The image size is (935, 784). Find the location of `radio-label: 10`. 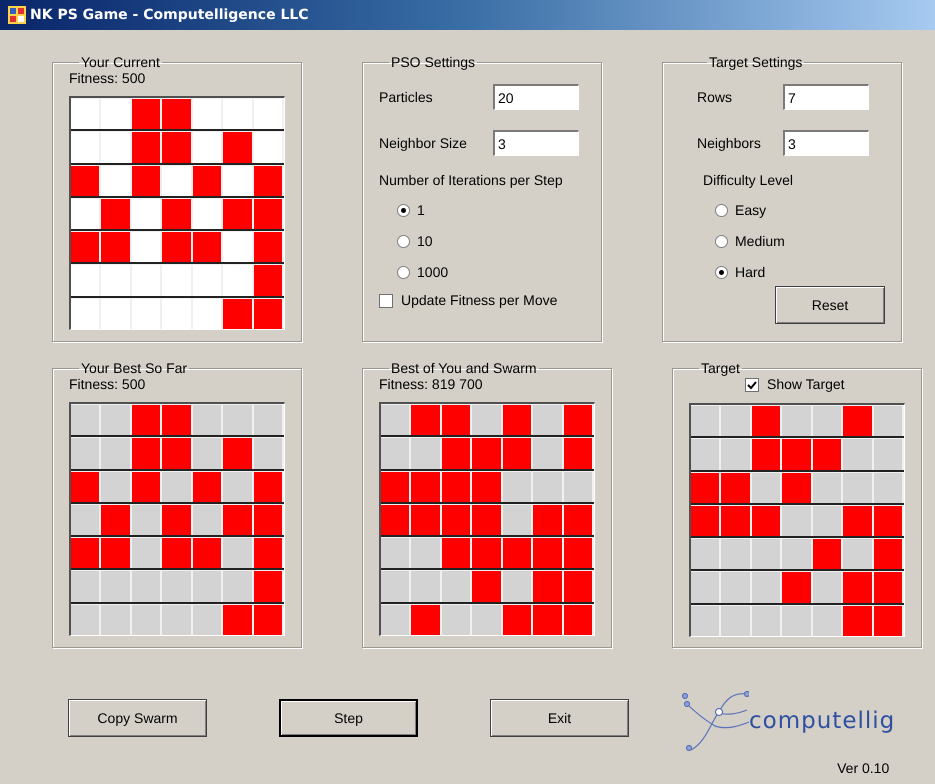

radio-label: 10 is located at coordinates (425, 241).